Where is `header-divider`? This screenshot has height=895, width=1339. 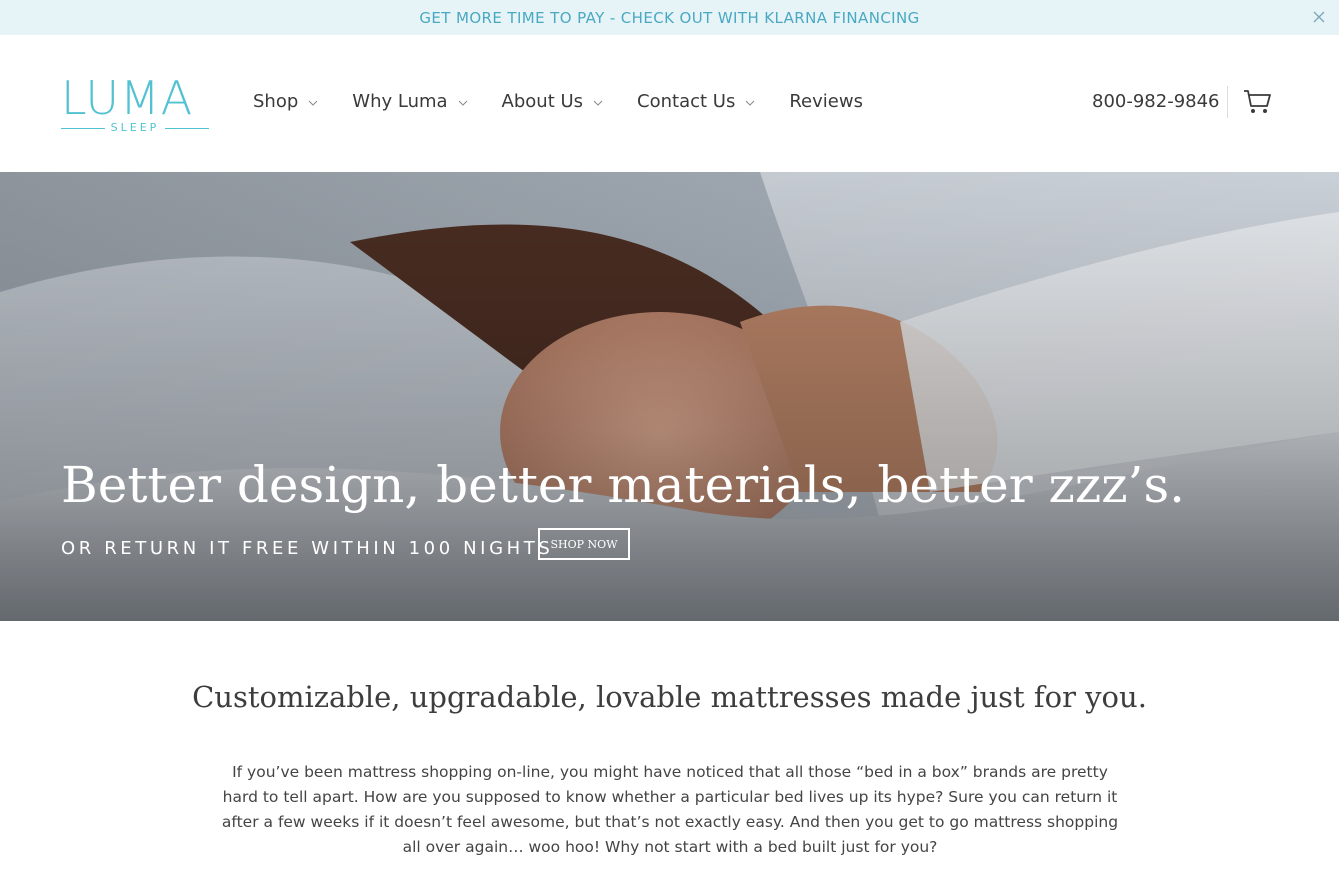
header-divider is located at coordinates (1227, 102).